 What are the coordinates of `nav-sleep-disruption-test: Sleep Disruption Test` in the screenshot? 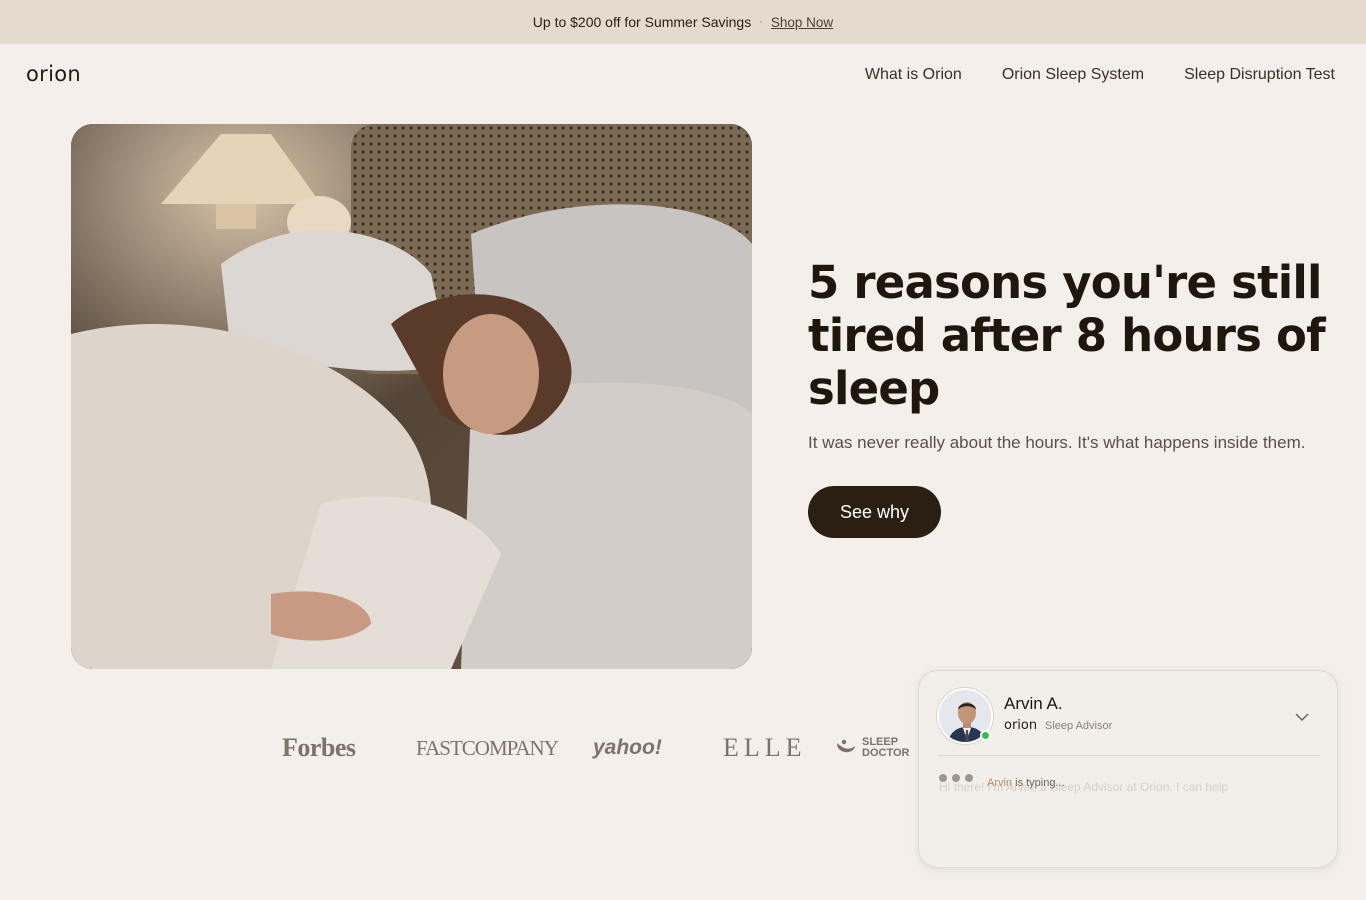 It's located at (1259, 75).